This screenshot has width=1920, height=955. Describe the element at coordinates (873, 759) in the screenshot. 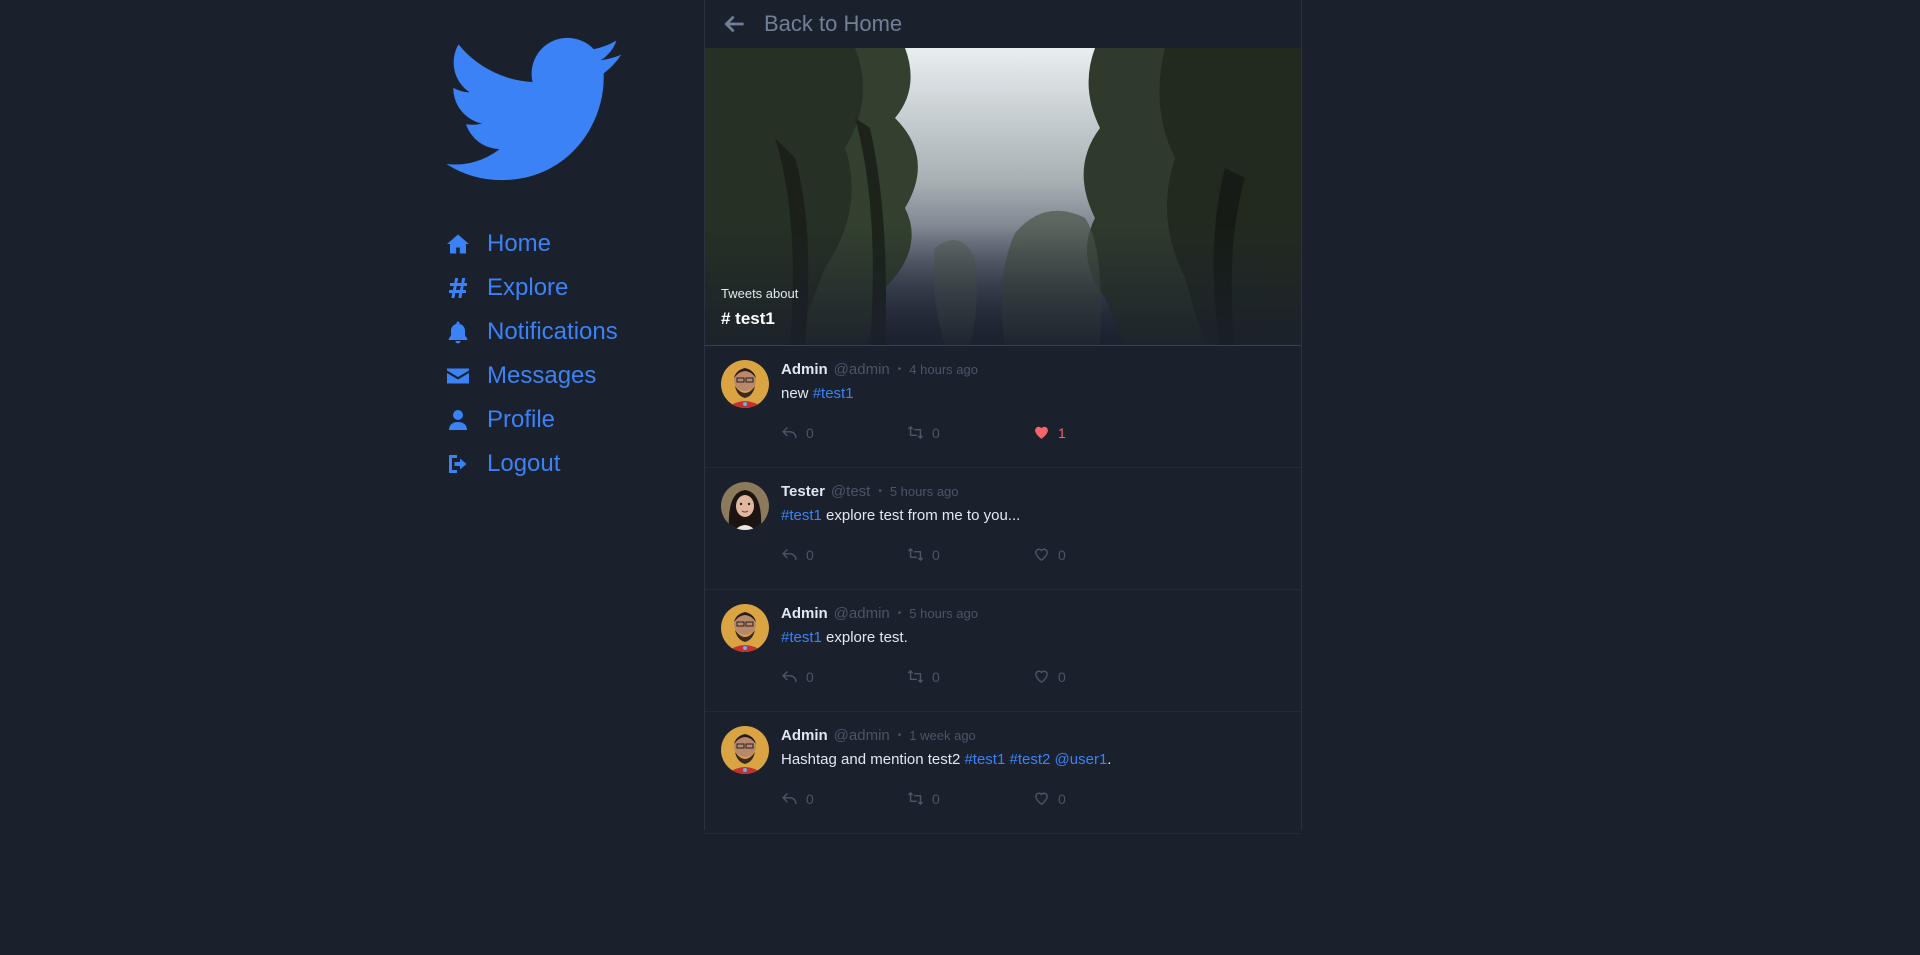

I see `tweet-text-segment: Hashtag and mention test2` at that location.